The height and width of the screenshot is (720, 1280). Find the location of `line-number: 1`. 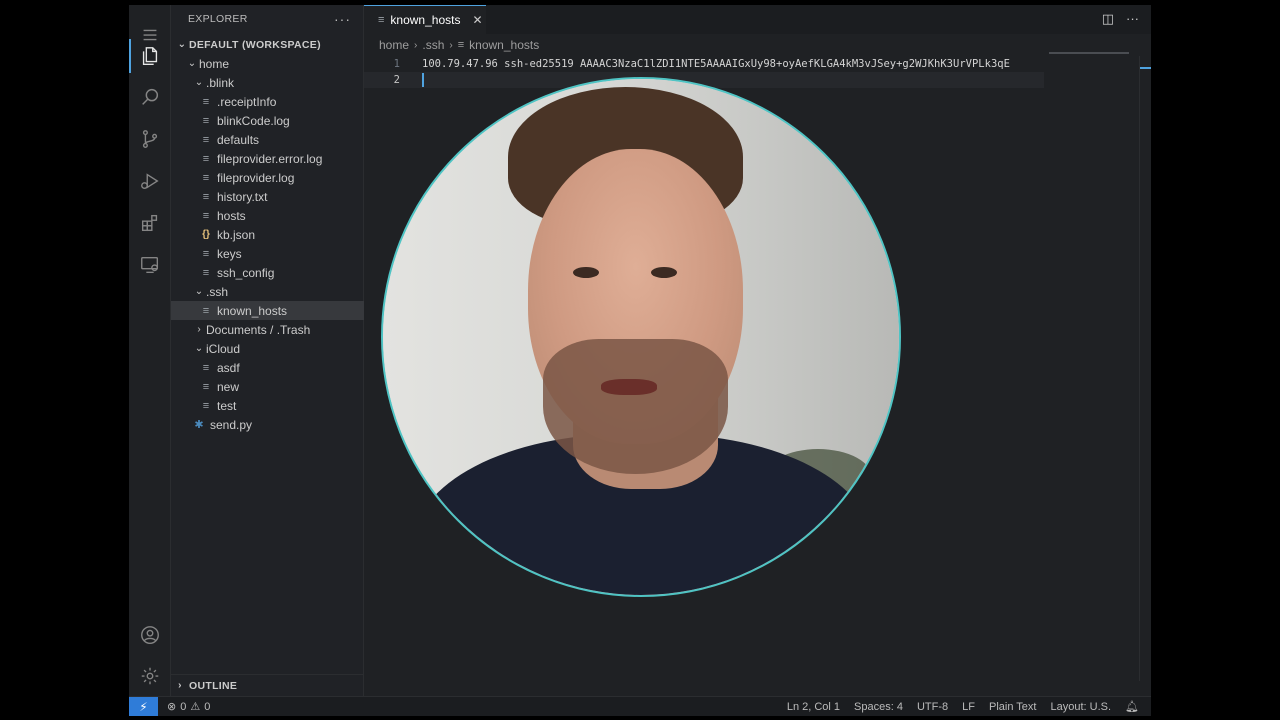

line-number: 1 is located at coordinates (396, 64).